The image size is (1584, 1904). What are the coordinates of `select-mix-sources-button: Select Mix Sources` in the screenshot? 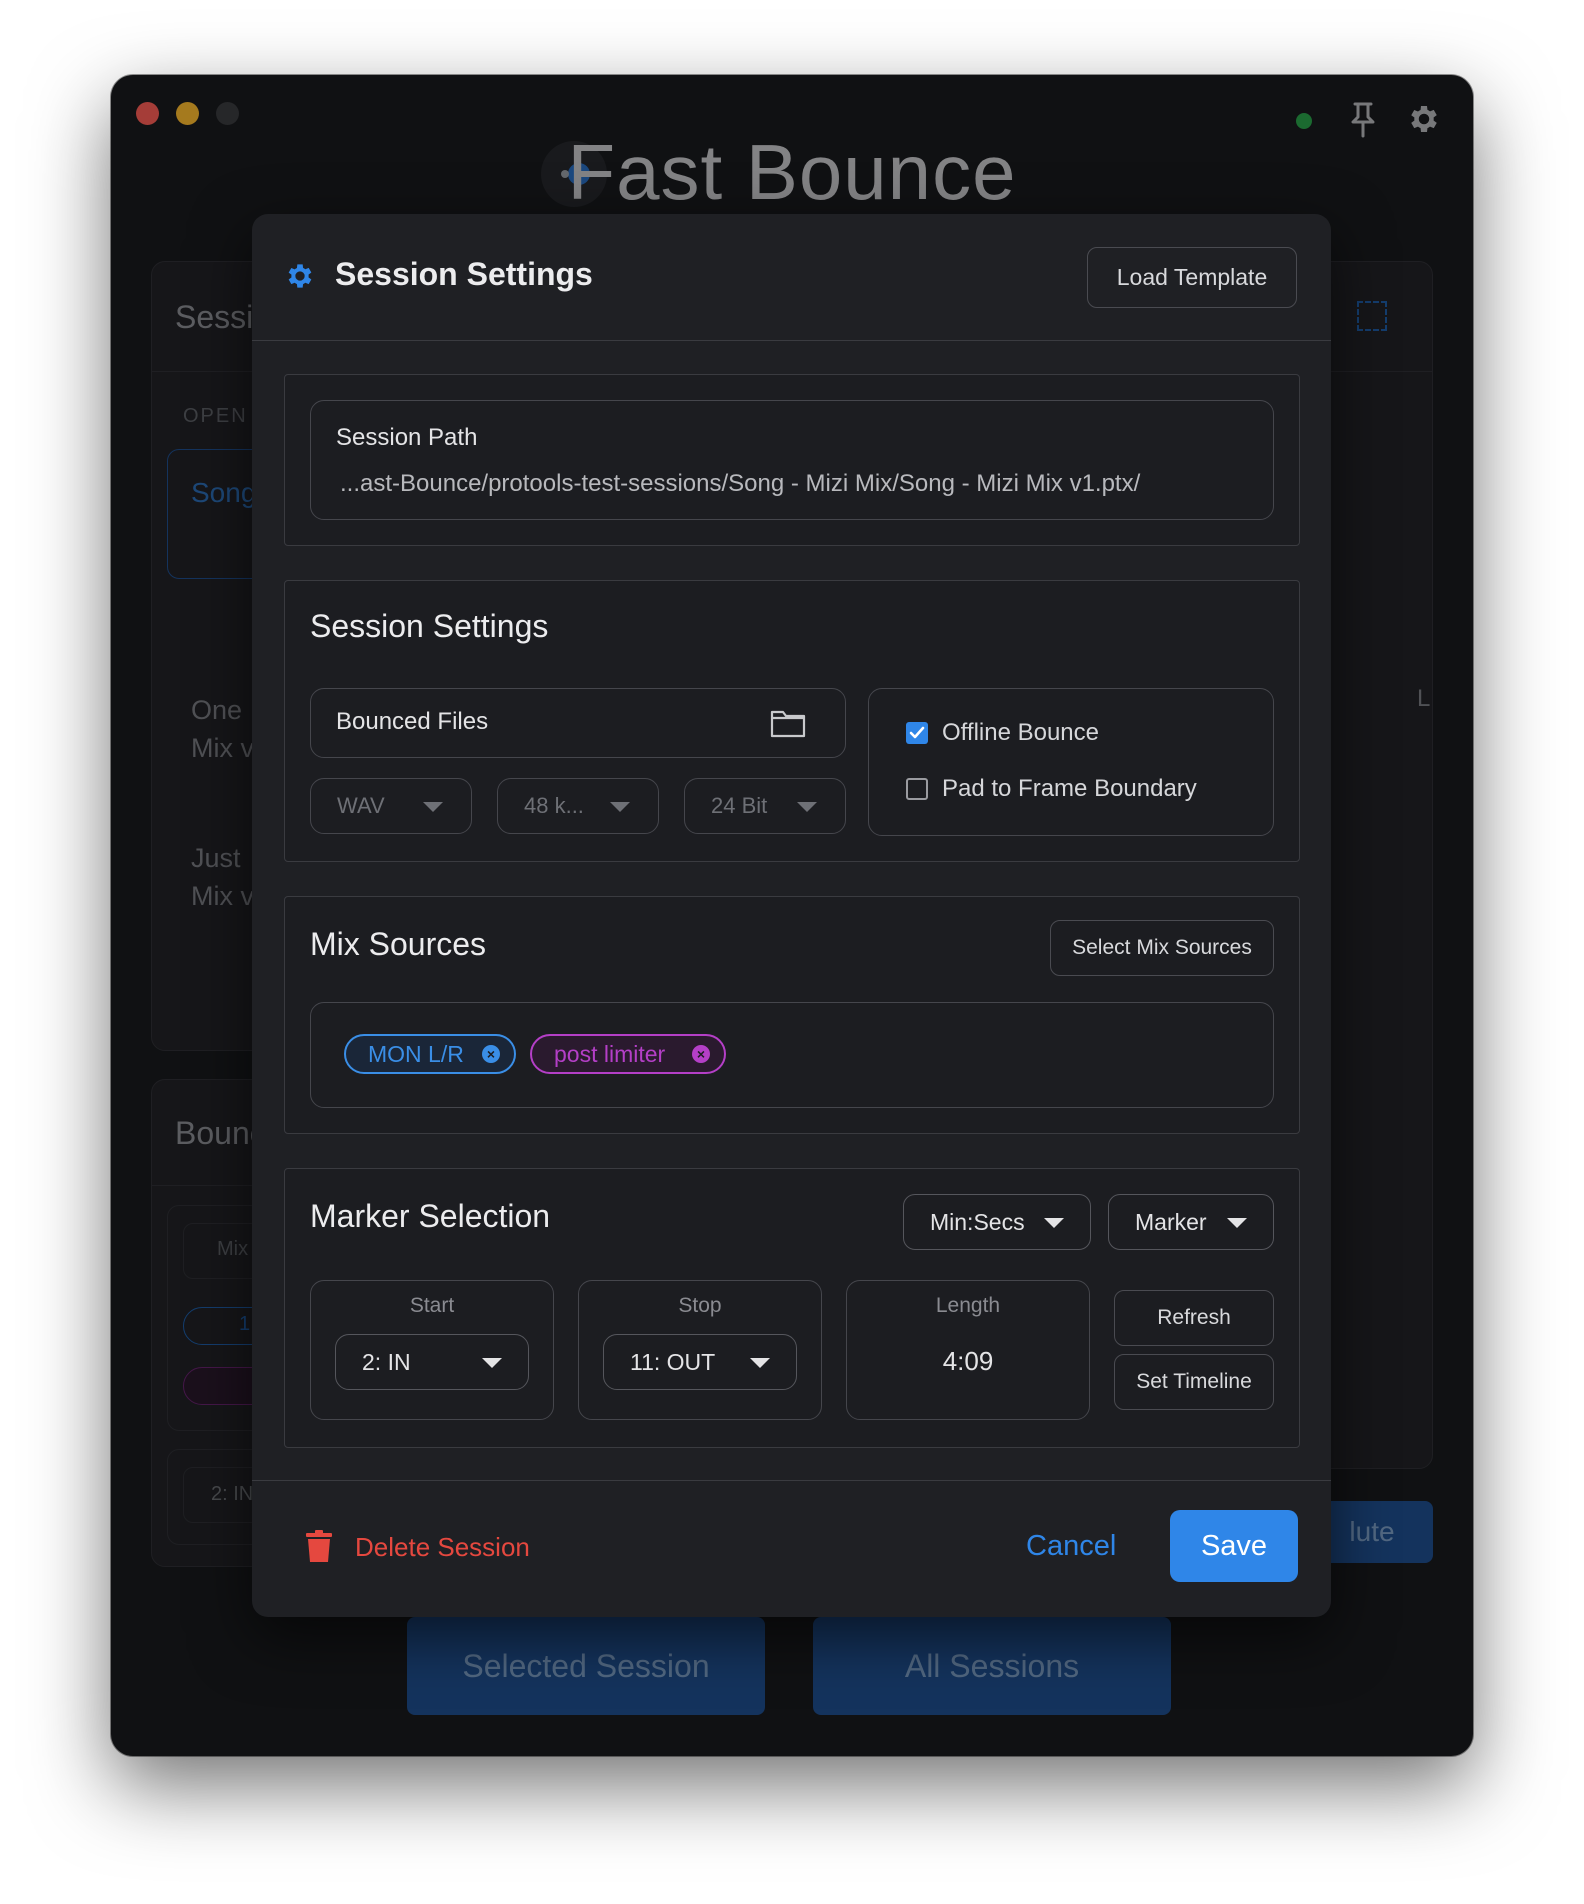 It's located at (1162, 948).